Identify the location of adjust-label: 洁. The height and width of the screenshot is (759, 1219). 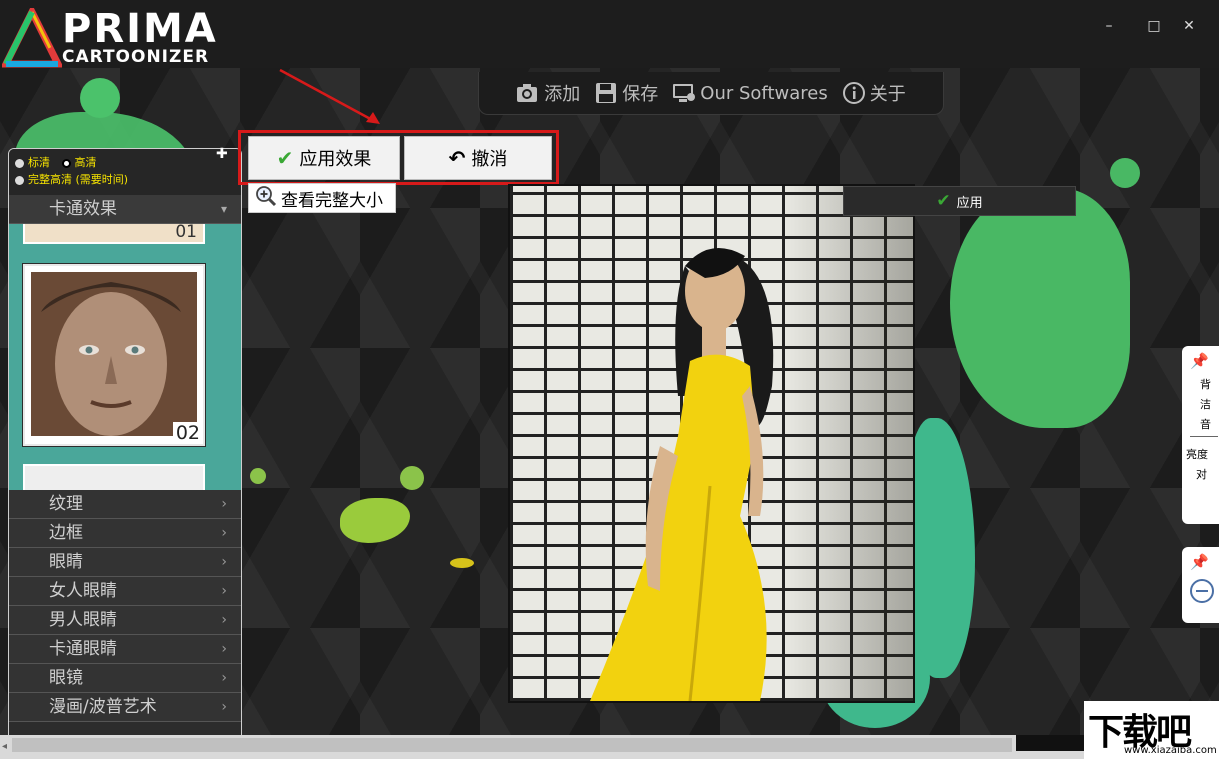
(1205, 404).